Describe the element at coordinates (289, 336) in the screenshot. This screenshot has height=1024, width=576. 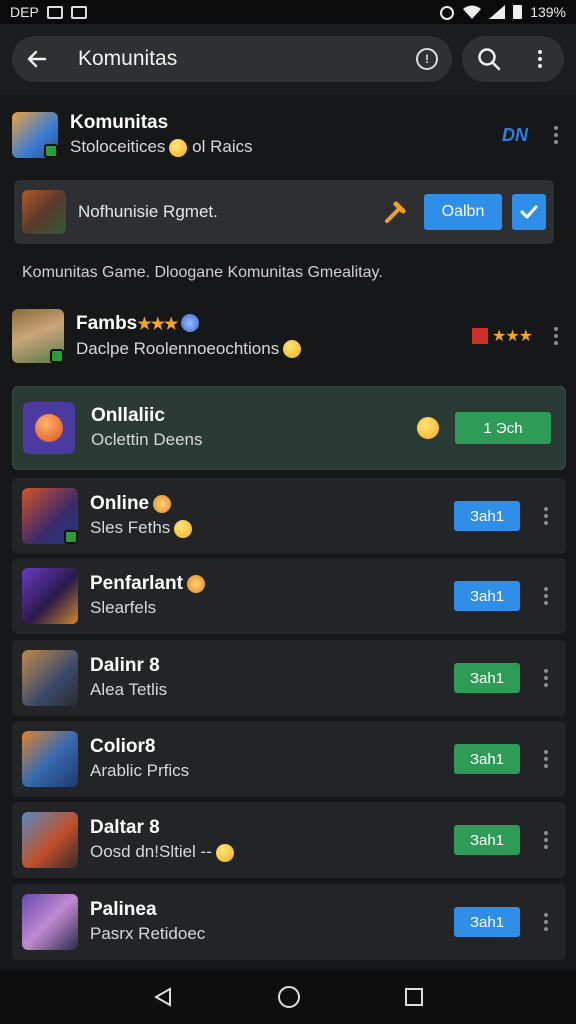
I see `featured-row: Fambs★★★ Daclpe Roolennoeochtions ★★★` at that location.